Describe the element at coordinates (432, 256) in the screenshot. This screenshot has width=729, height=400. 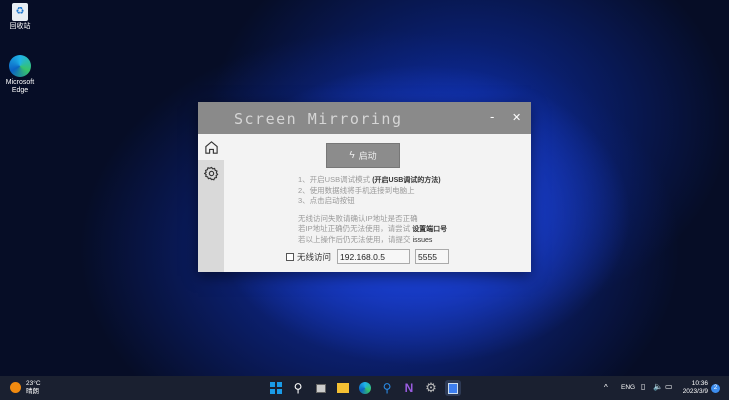
I see `port-input` at that location.